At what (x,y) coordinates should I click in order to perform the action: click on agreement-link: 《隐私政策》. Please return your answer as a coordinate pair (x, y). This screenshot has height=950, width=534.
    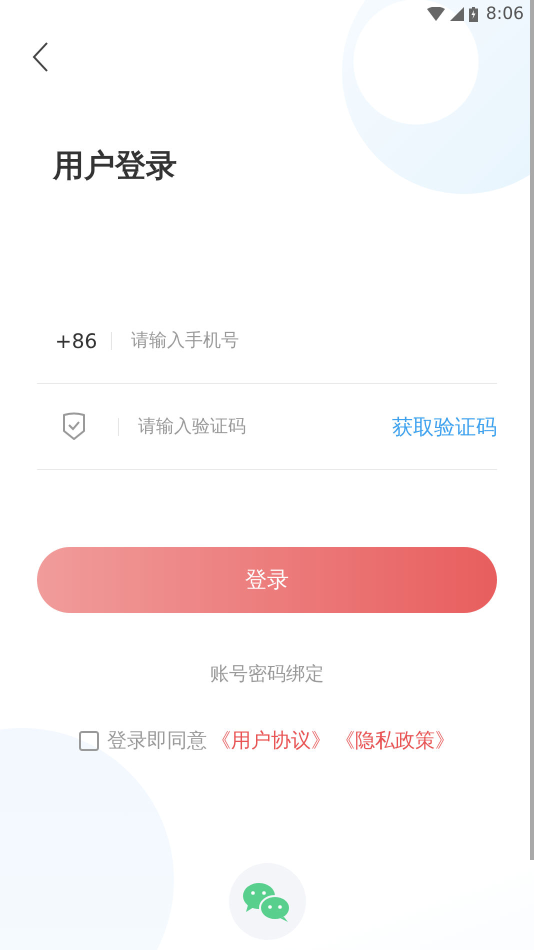
    Looking at the image, I should click on (395, 740).